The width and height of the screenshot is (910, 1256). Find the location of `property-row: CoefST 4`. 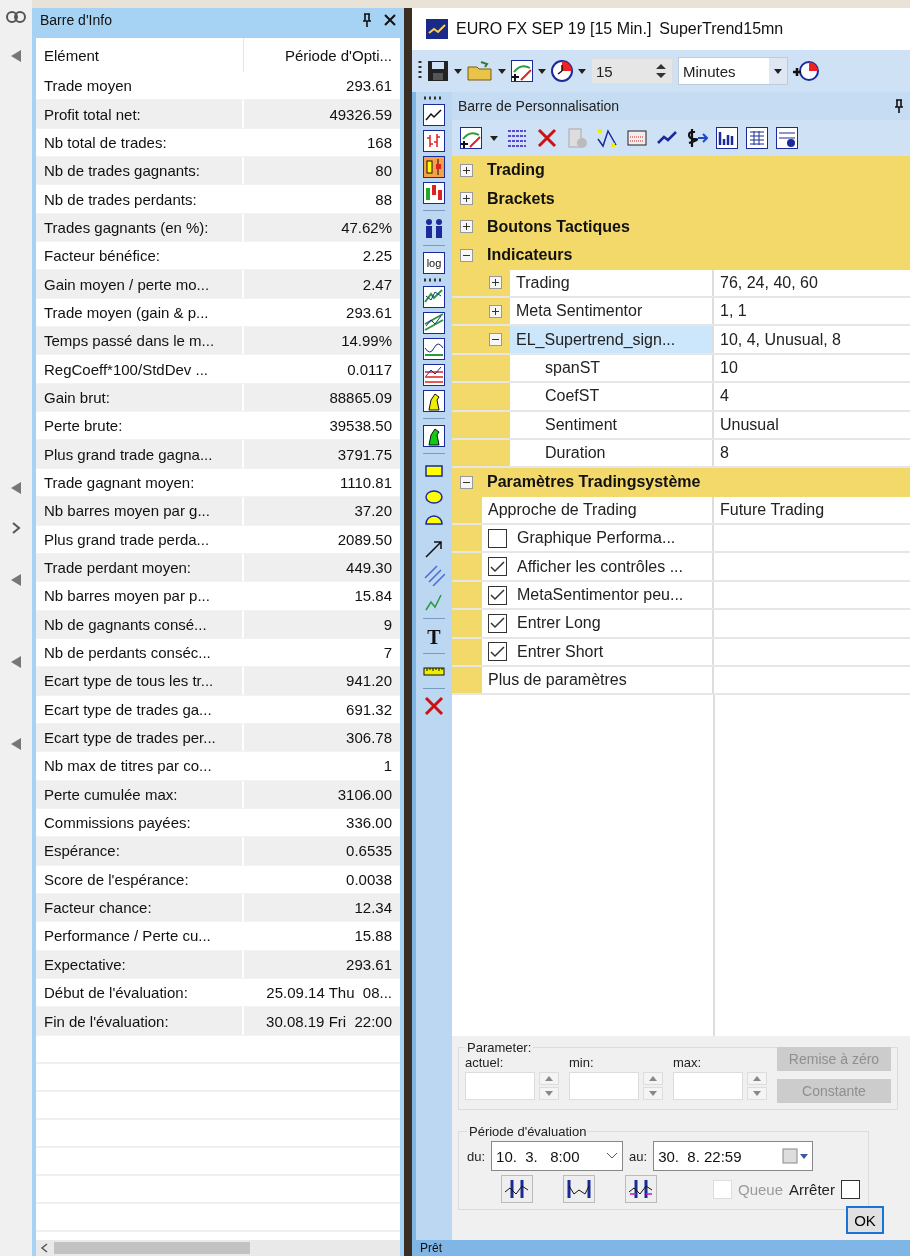

property-row: CoefST 4 is located at coordinates (681, 397).